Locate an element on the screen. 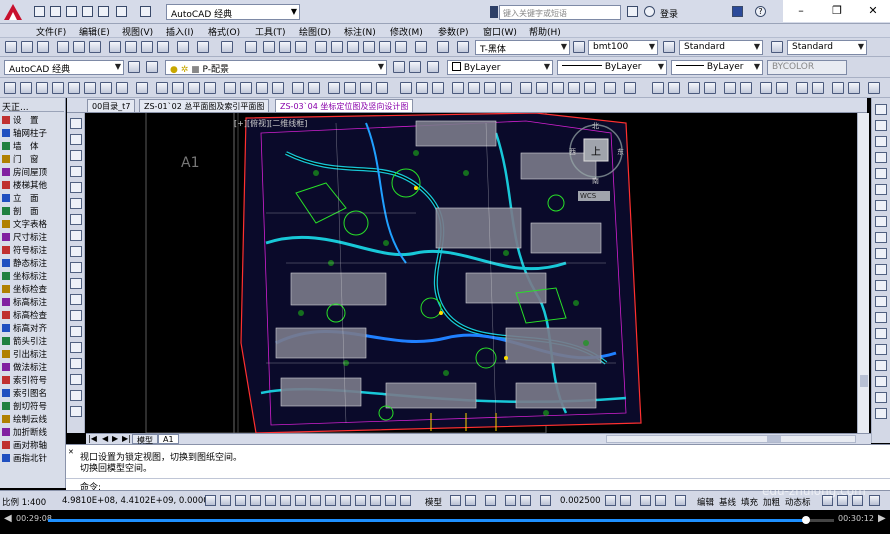 The image size is (890, 534). search-expander is located at coordinates (494, 12).